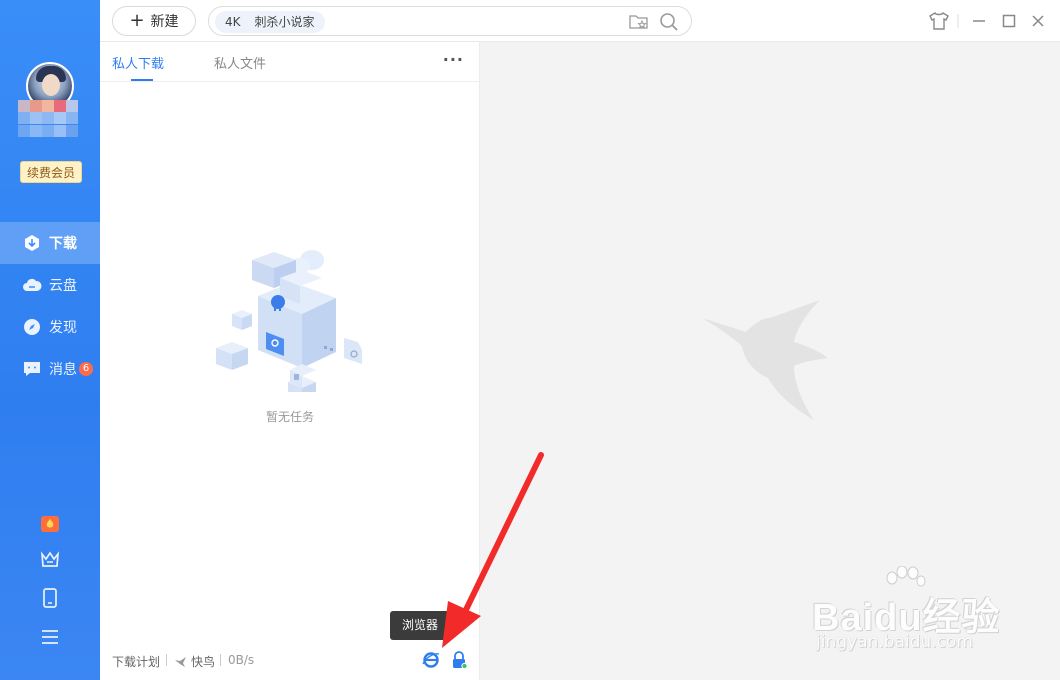  What do you see at coordinates (32, 243) in the screenshot?
I see `download-icon` at bounding box center [32, 243].